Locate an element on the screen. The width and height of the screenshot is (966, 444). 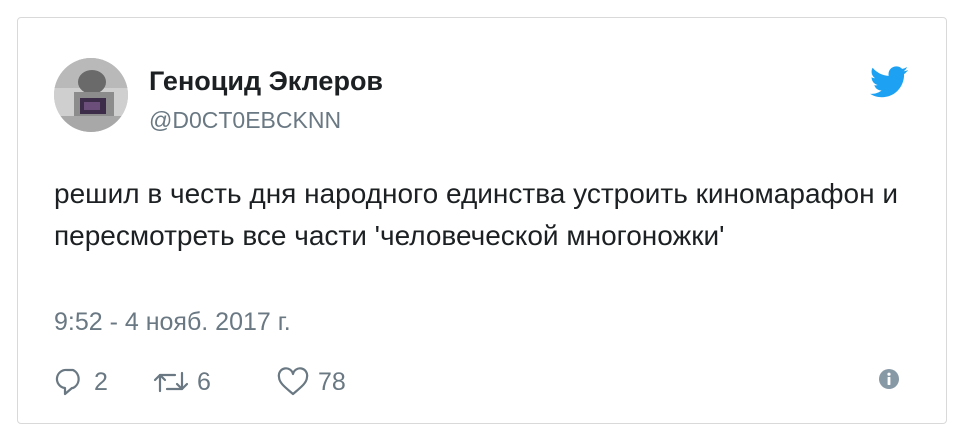
retweet-count: 6 is located at coordinates (204, 381).